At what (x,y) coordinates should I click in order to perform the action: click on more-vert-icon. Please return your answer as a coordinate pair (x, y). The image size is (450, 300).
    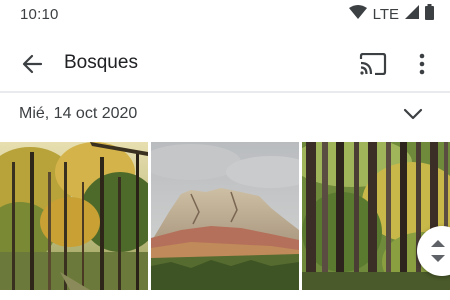
    Looking at the image, I should click on (422, 66).